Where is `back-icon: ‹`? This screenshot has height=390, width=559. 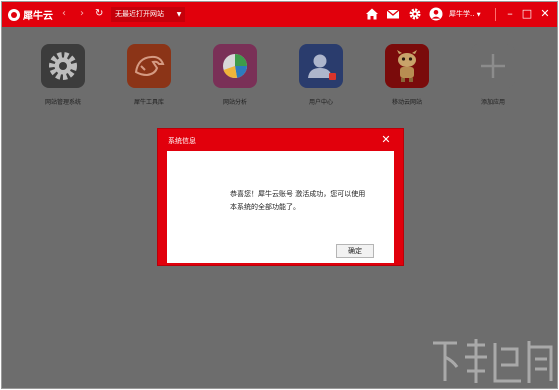
back-icon: ‹ is located at coordinates (64, 14).